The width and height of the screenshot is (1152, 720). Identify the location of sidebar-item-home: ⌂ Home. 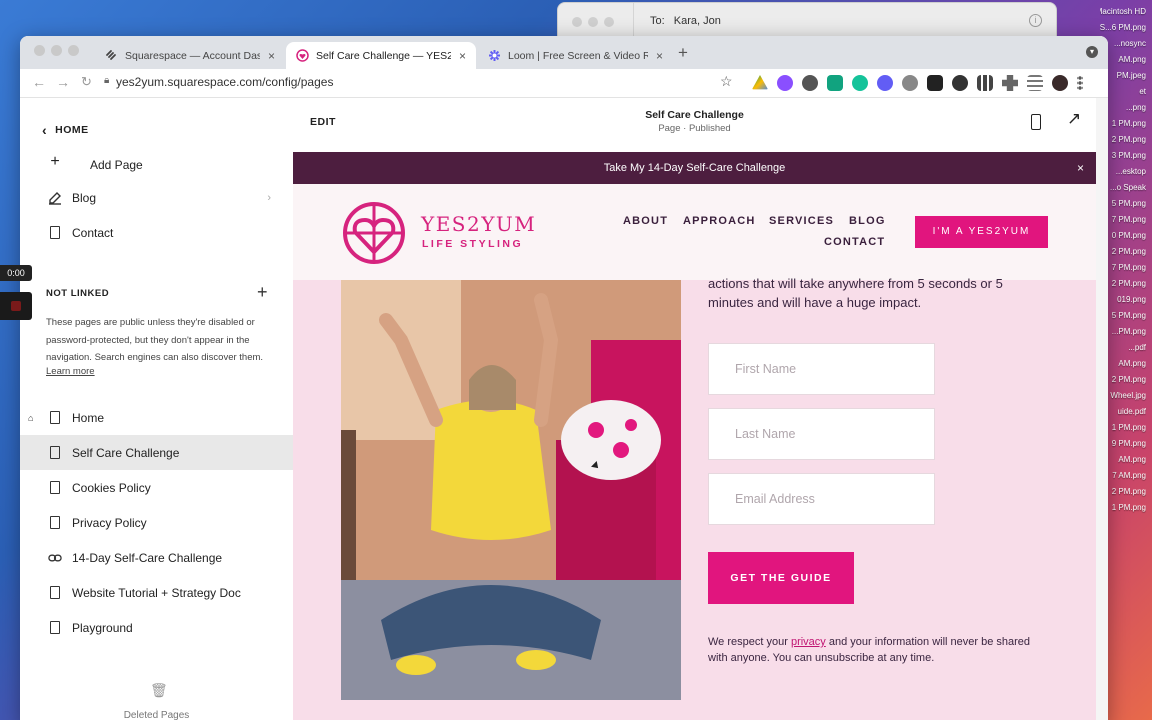
(156, 417).